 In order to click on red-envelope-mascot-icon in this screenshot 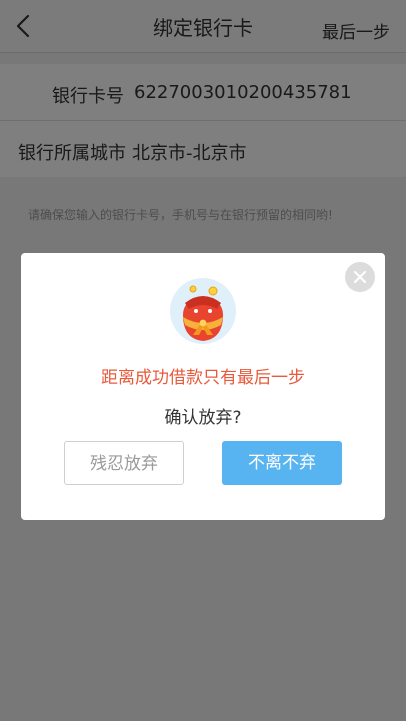, I will do `click(203, 311)`.